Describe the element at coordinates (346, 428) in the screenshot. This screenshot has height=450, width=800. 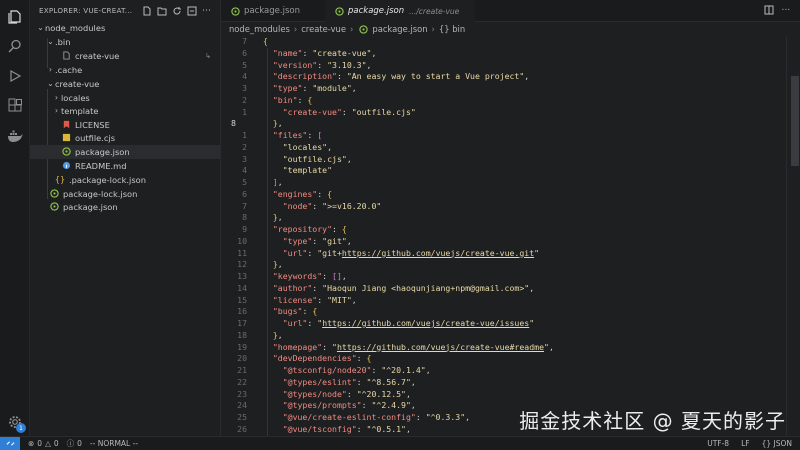
I see `code-text: "@vue/tsconfig": "^0.5.1",` at that location.